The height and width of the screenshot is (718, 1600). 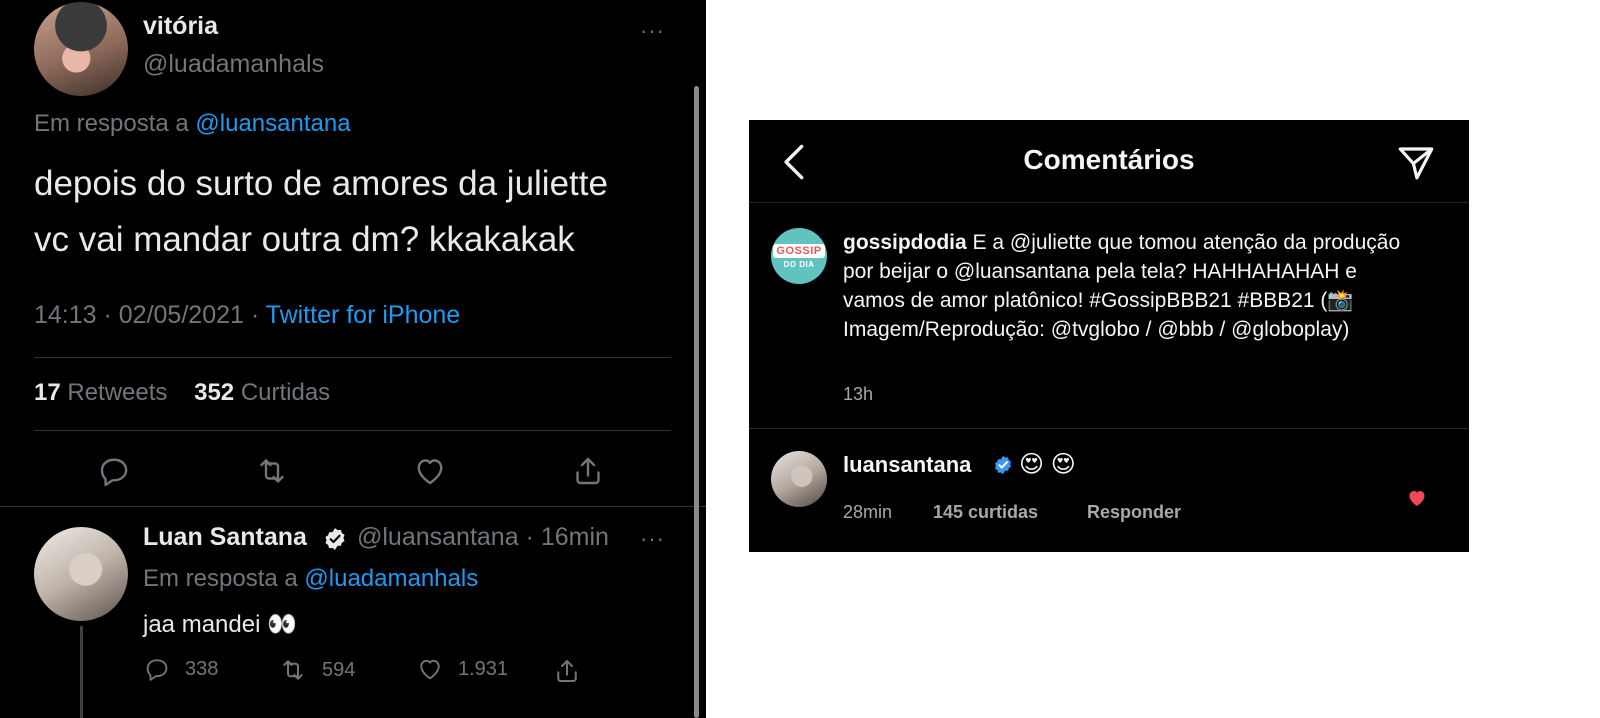 What do you see at coordinates (192, 124) in the screenshot?
I see `reply-context: Em resposta a @luansantana` at bounding box center [192, 124].